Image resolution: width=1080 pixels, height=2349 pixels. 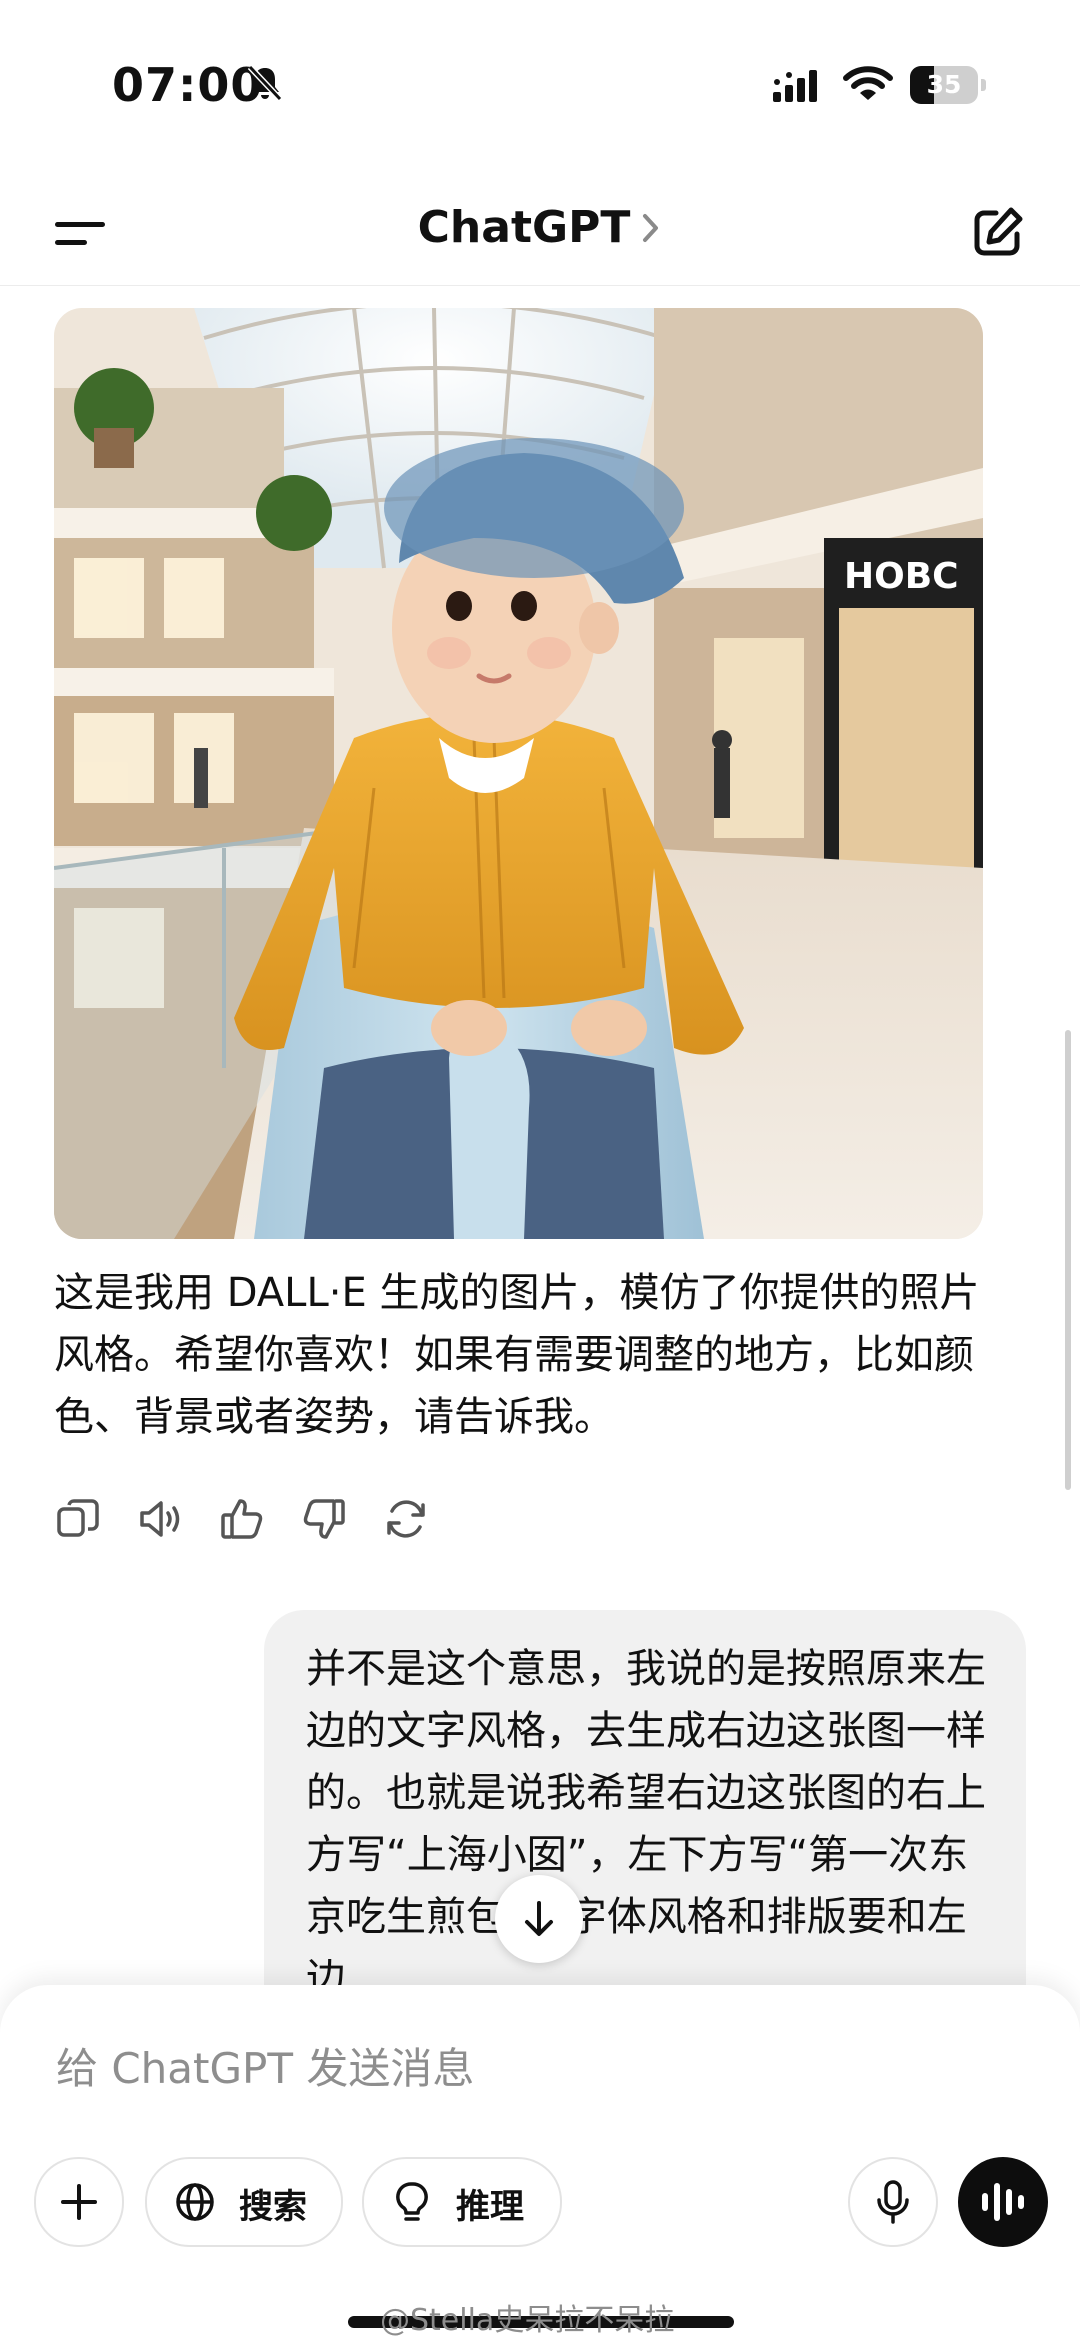 I want to click on cellular-signal-icon, so click(x=795, y=86).